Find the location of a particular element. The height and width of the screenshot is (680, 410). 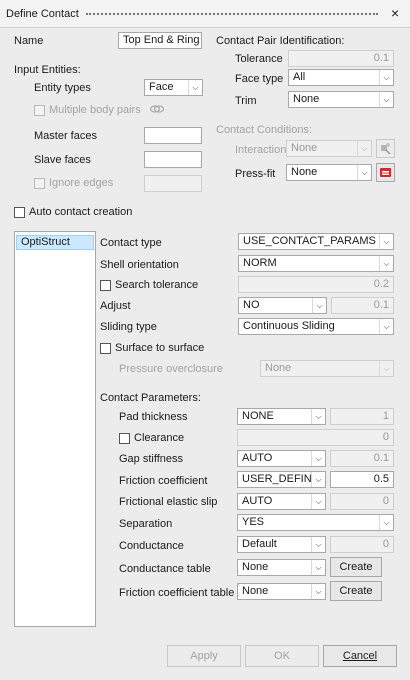

interaction-tool-icon is located at coordinates (386, 149).